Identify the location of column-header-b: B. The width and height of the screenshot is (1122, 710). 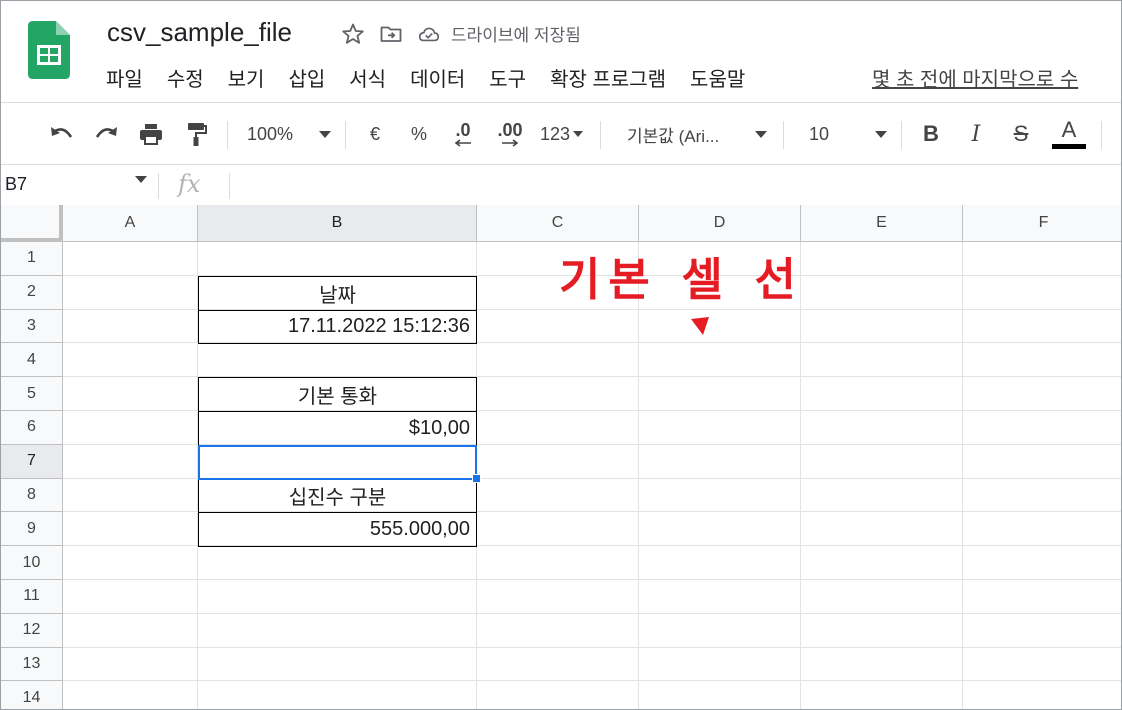
(337, 223).